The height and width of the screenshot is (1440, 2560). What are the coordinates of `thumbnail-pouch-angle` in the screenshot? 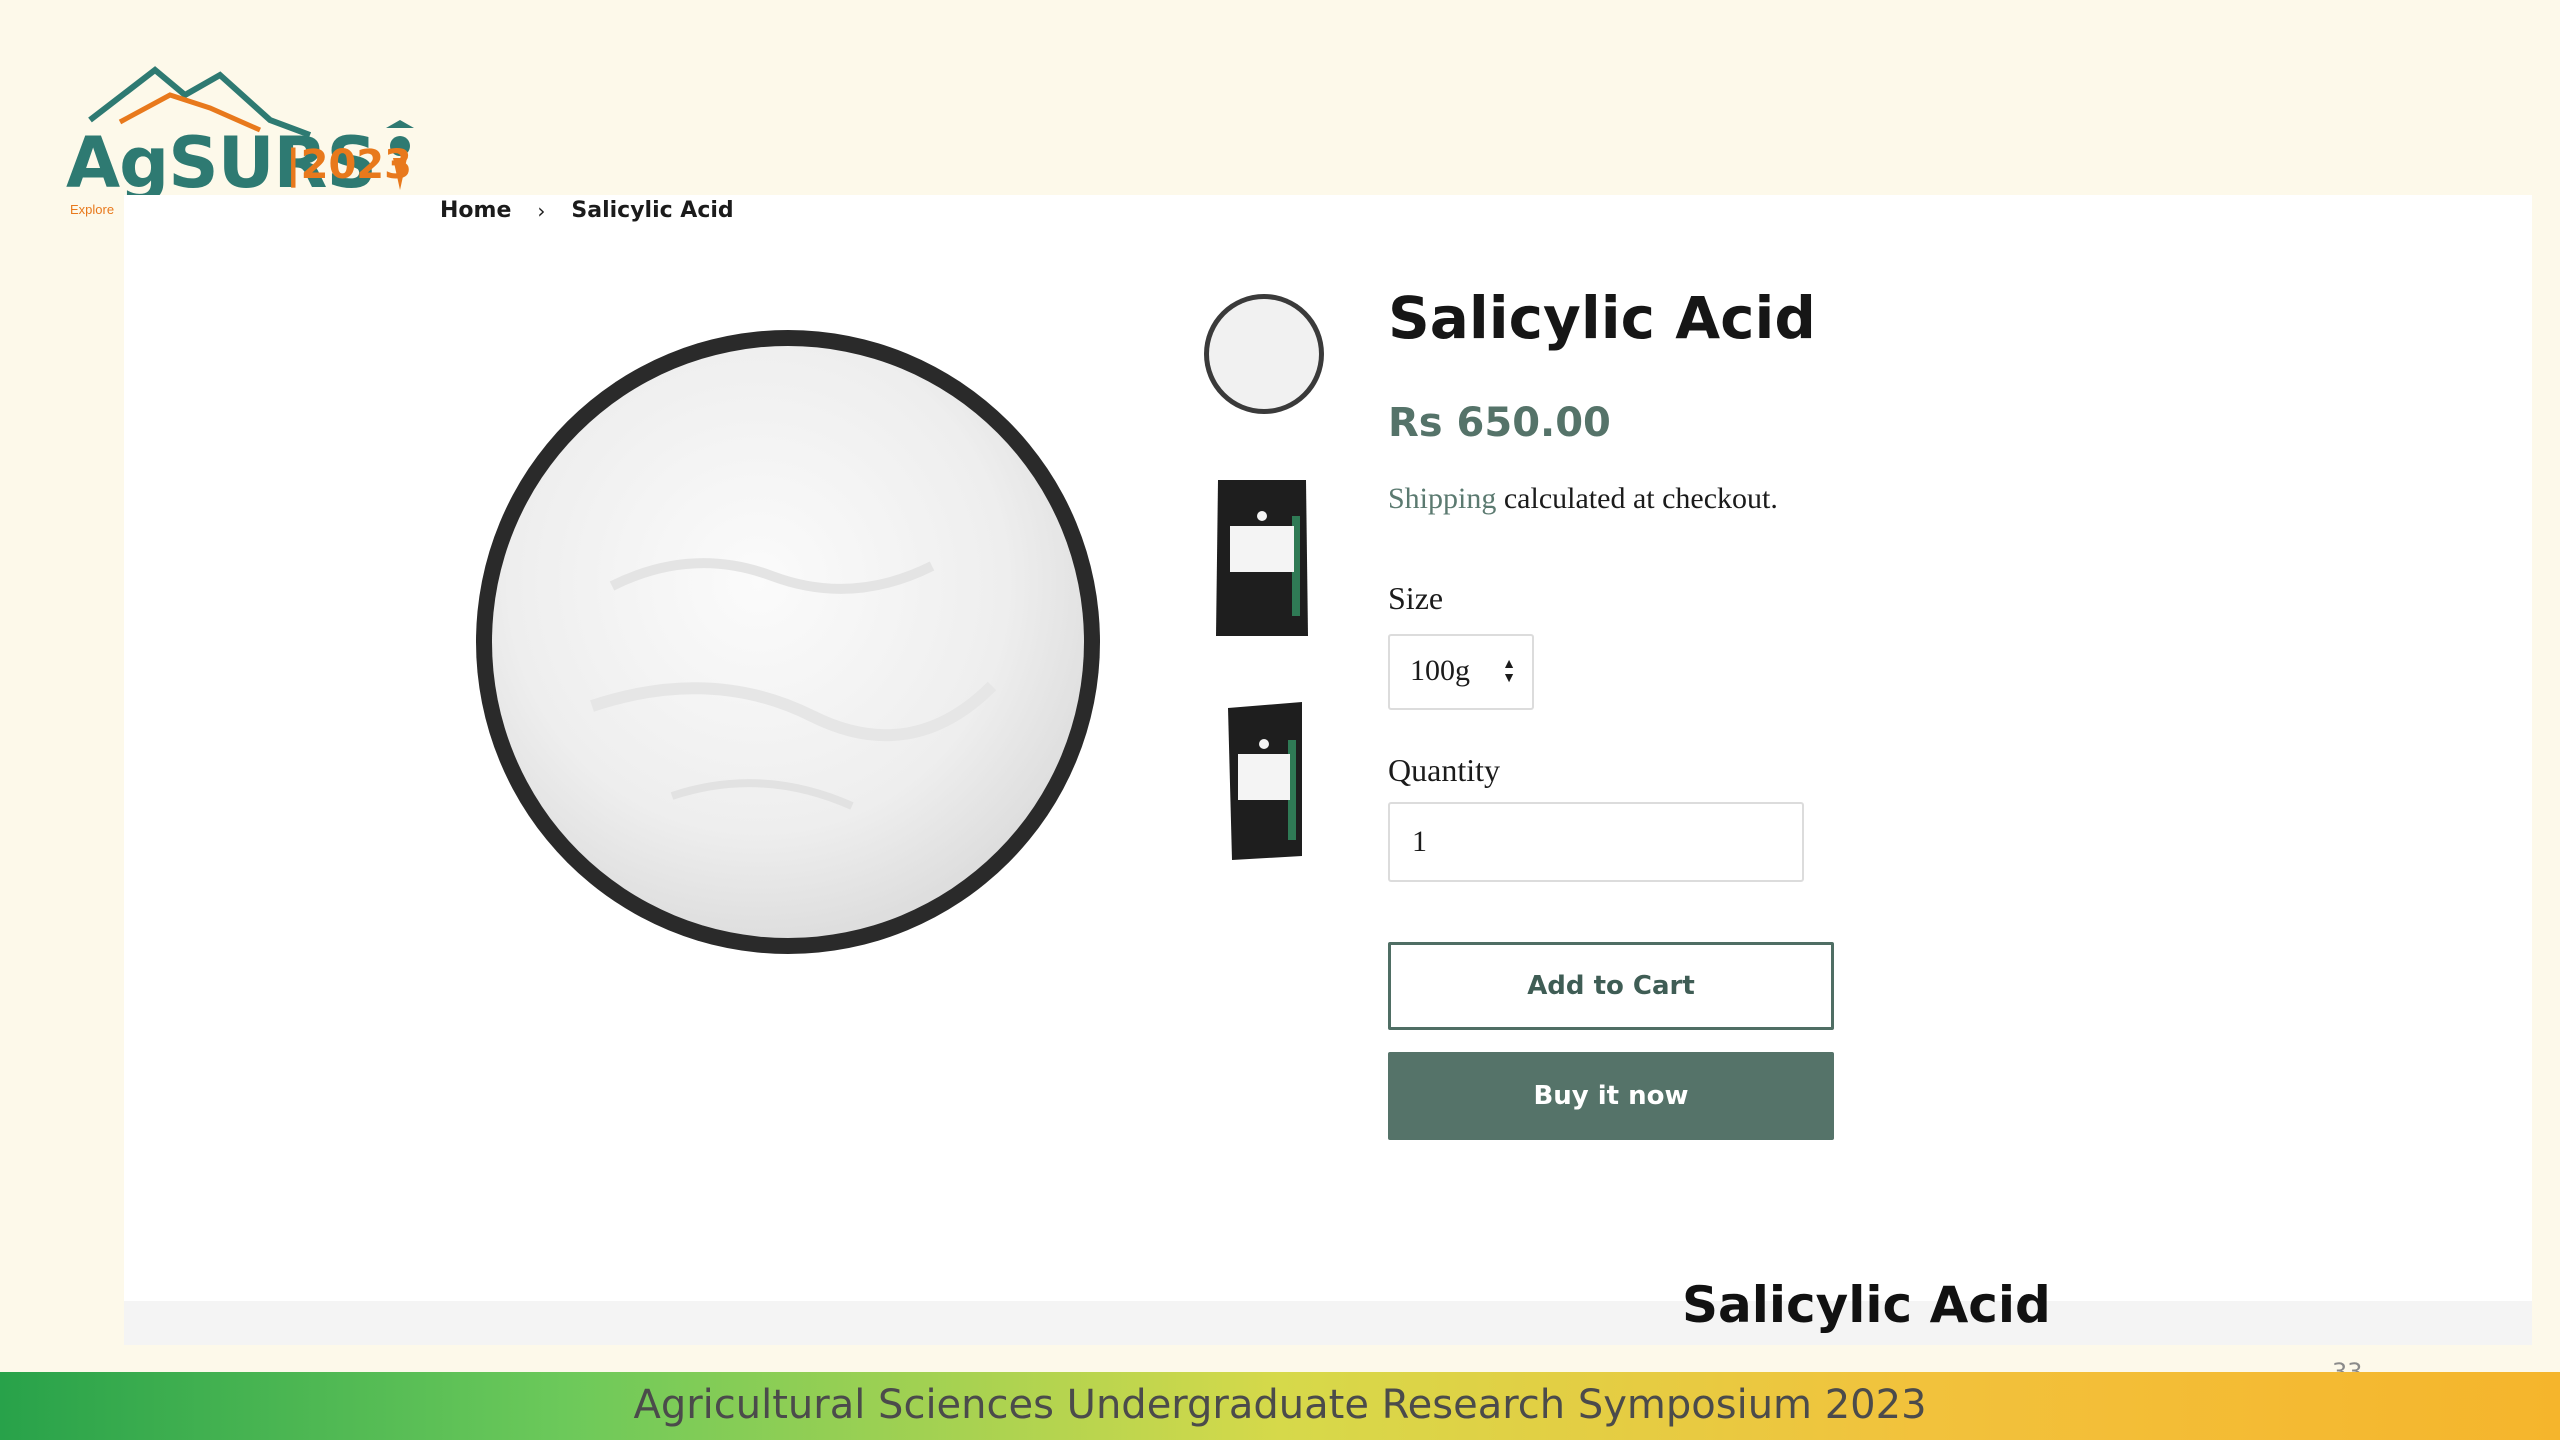 It's located at (1265, 781).